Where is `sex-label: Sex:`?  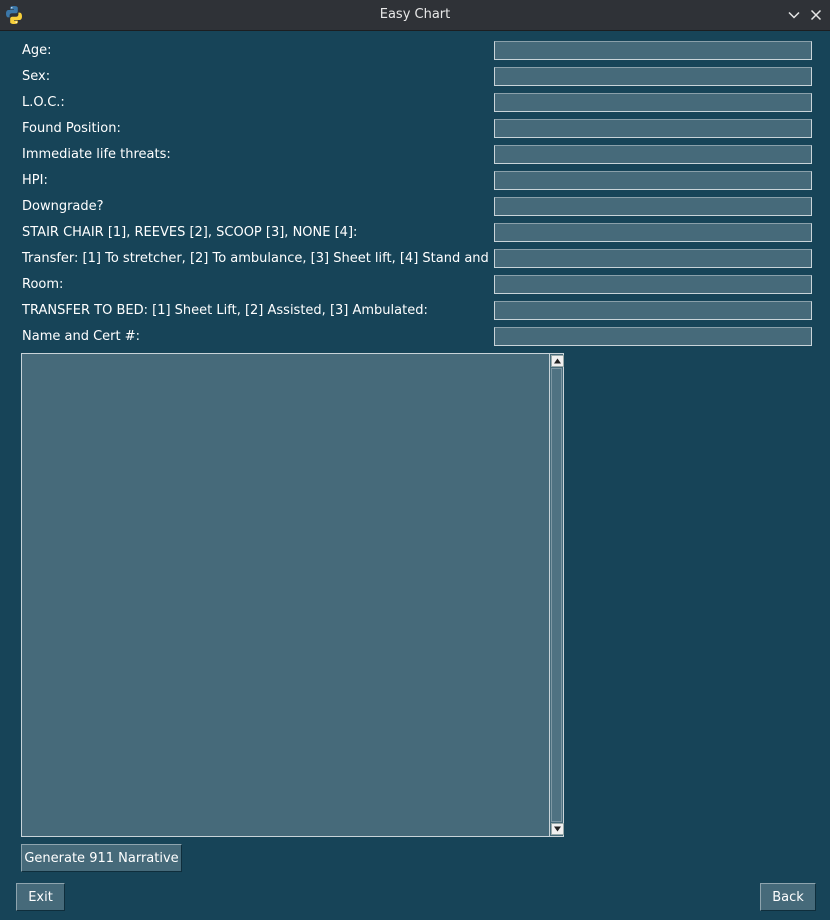 sex-label: Sex: is located at coordinates (36, 76).